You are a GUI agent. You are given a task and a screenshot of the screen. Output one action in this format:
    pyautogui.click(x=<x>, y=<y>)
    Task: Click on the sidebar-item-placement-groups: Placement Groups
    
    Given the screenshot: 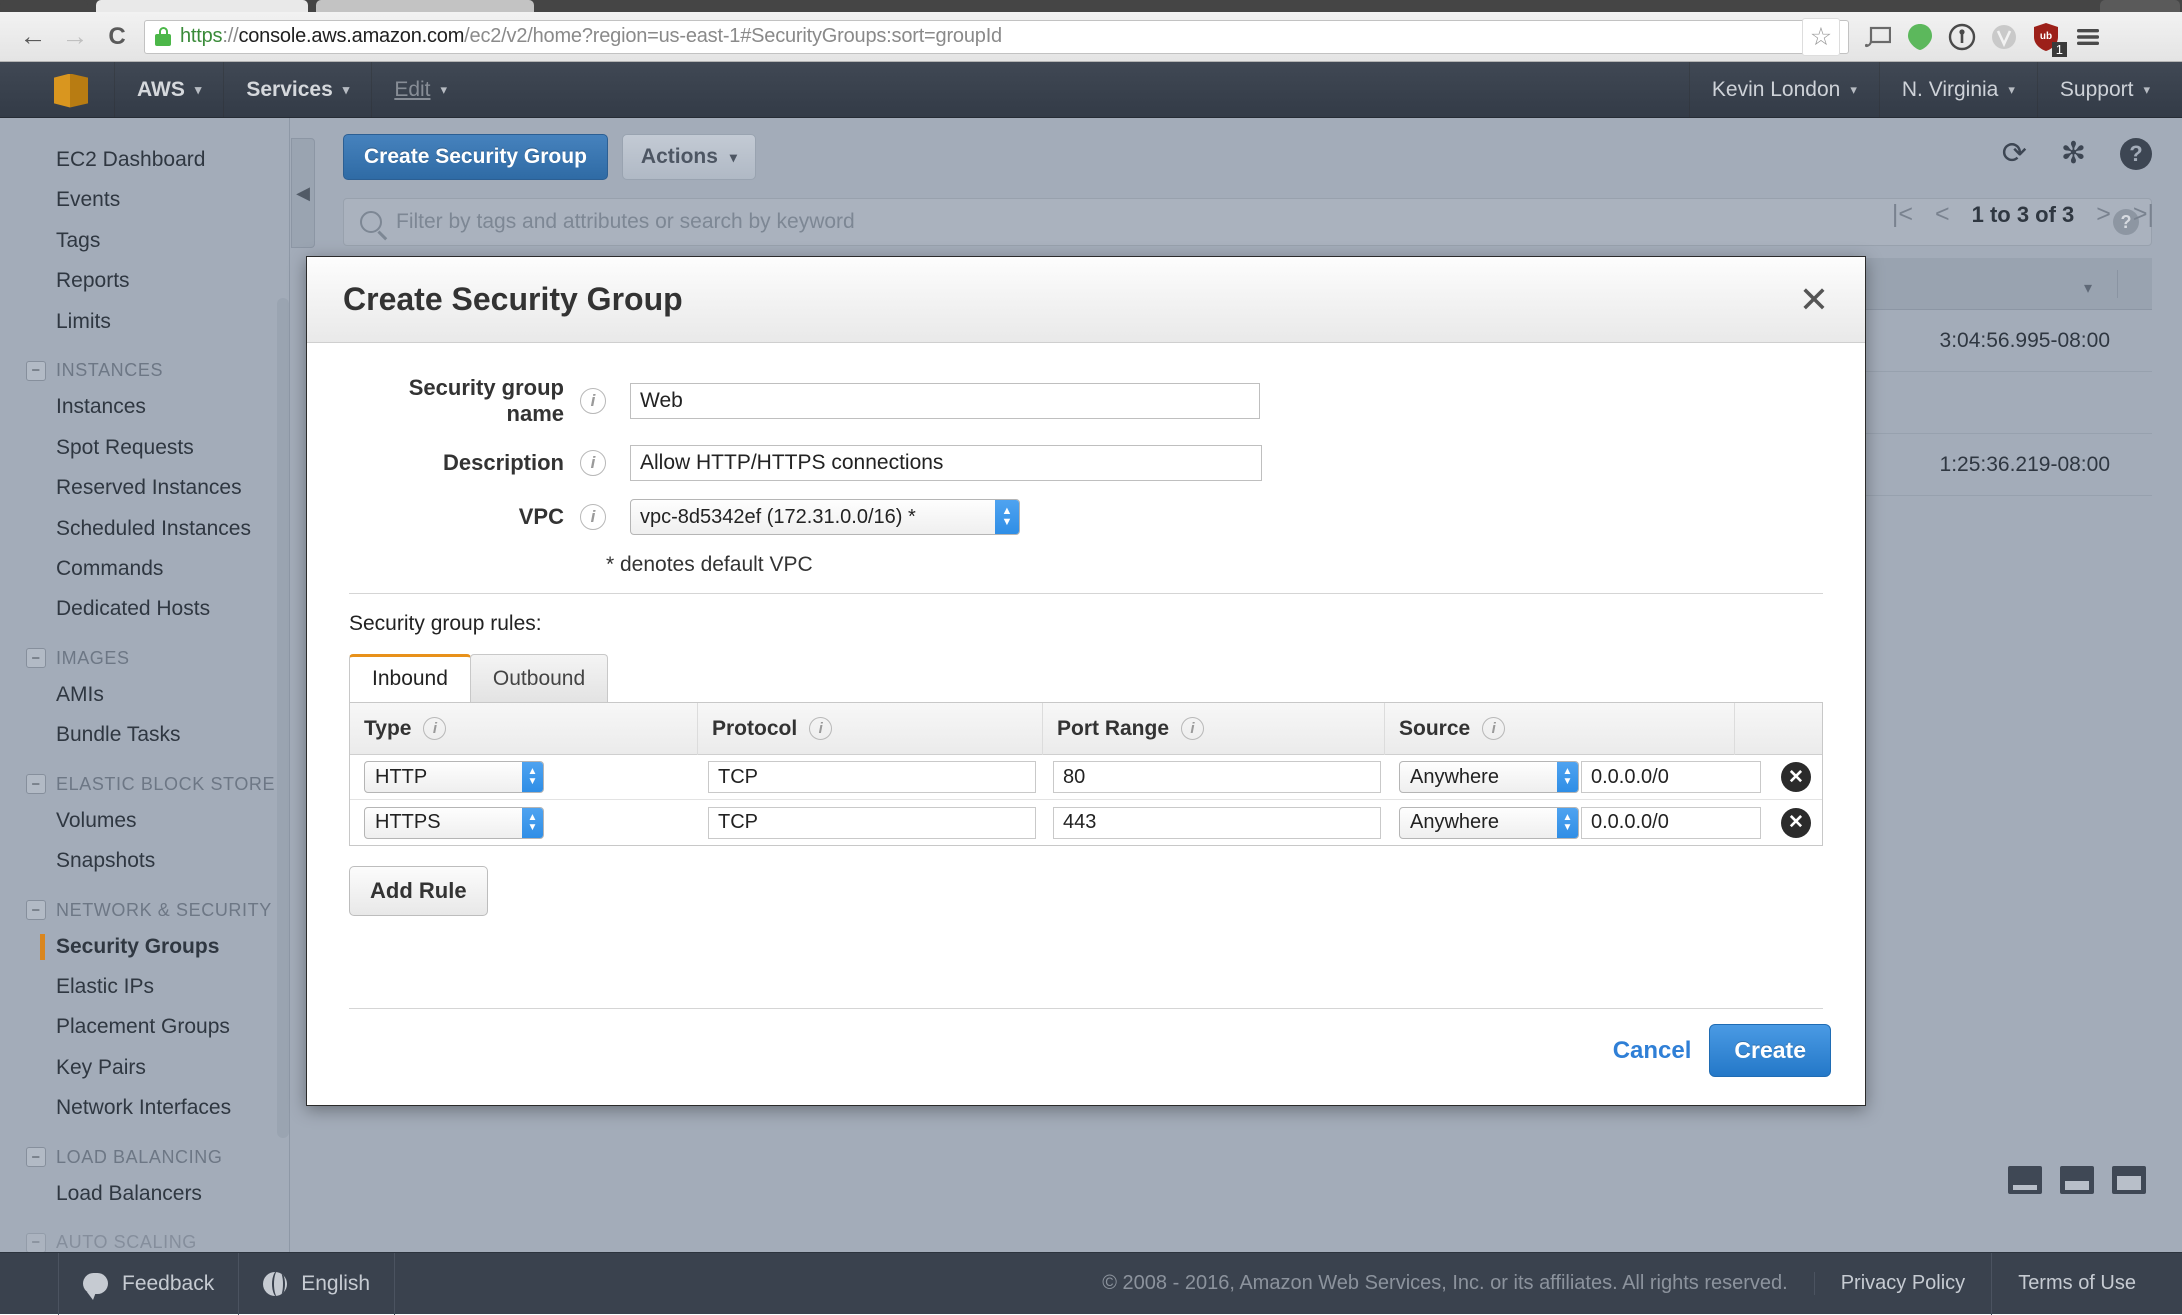 What is the action you would take?
    pyautogui.click(x=144, y=1027)
    